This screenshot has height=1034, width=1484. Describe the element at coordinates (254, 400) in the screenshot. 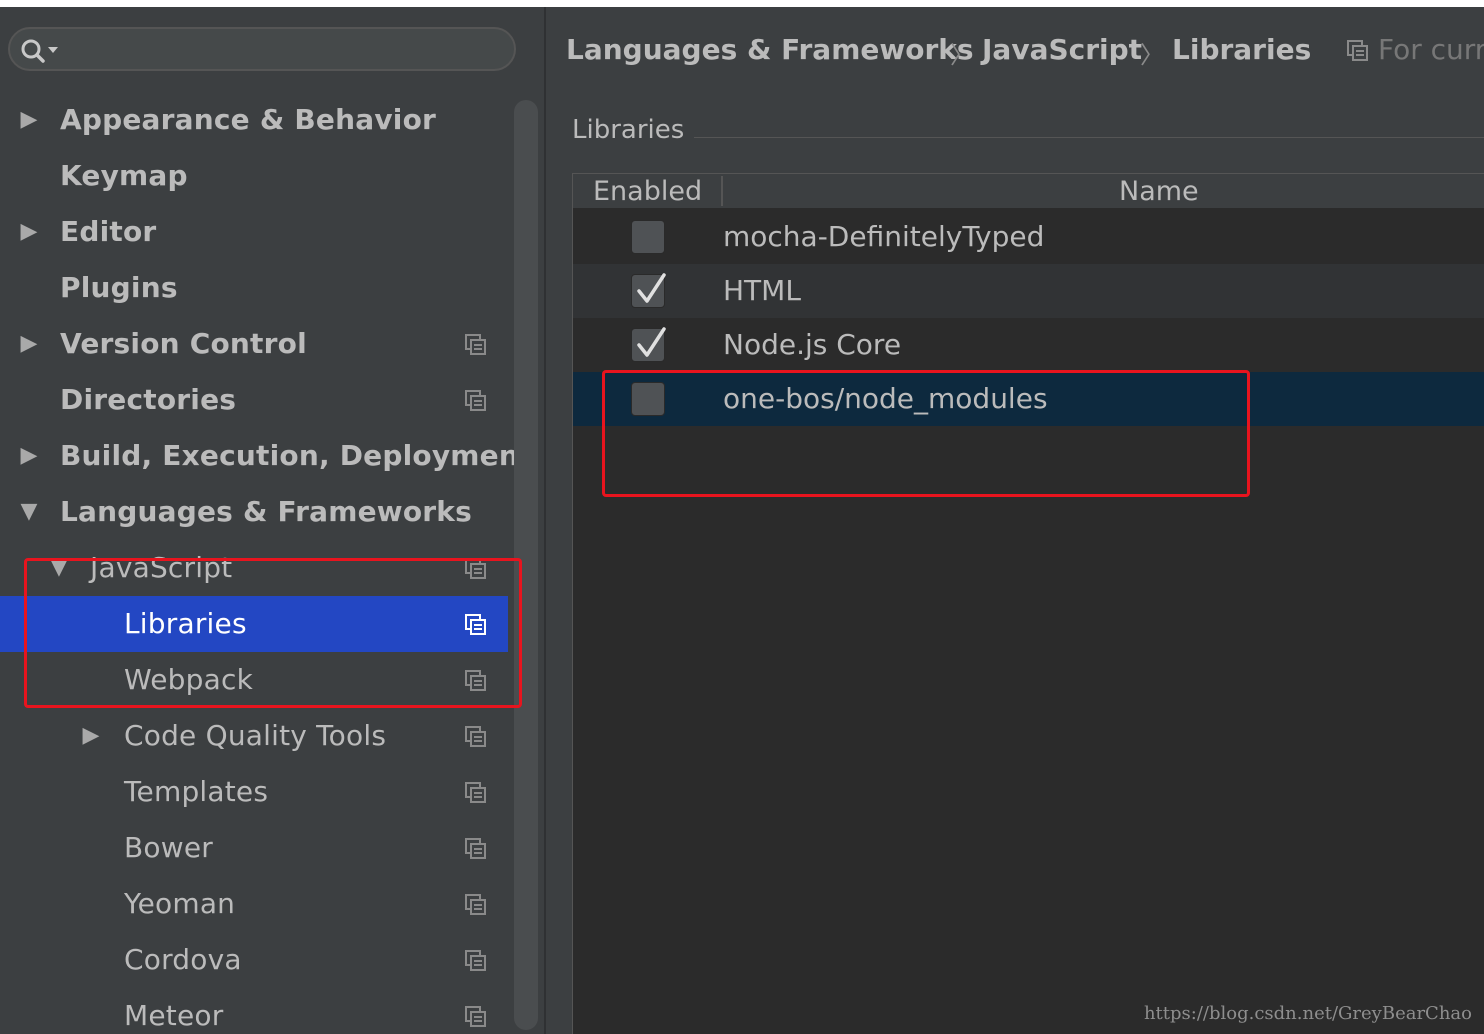

I see `sidebar-item-directories: Directories` at that location.